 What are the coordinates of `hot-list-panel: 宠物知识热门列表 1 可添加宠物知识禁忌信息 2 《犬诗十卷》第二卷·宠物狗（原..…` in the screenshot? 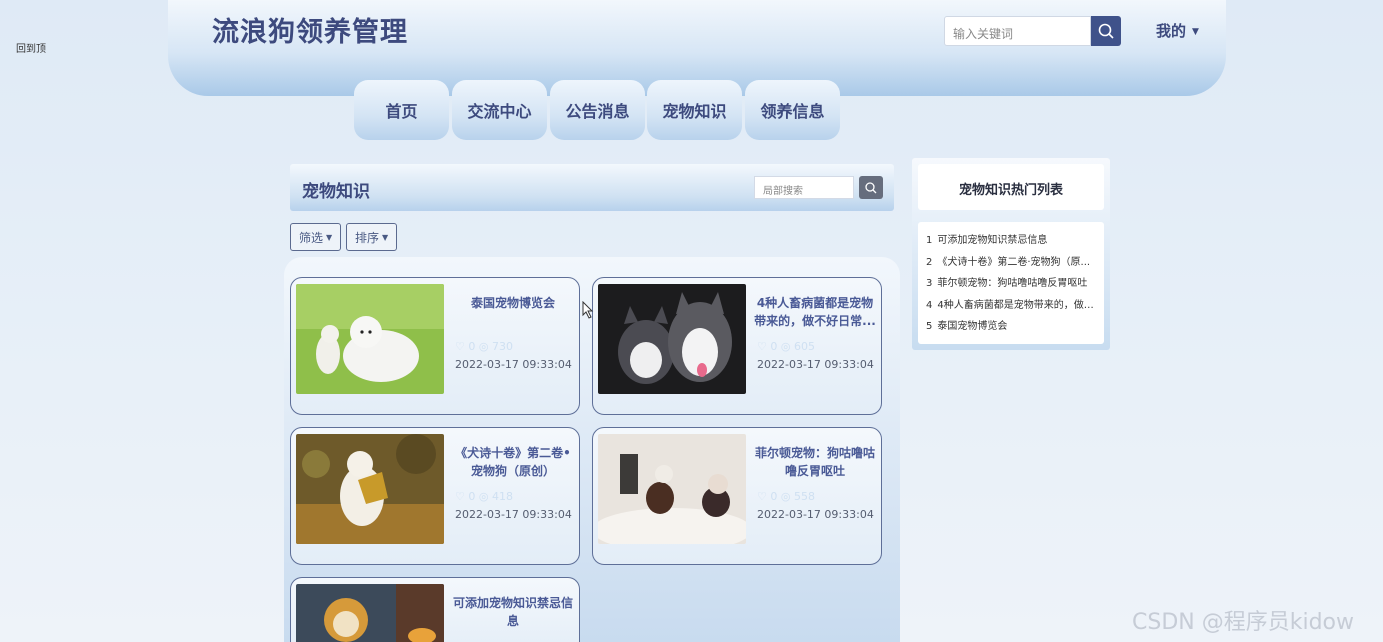 It's located at (1011, 254).